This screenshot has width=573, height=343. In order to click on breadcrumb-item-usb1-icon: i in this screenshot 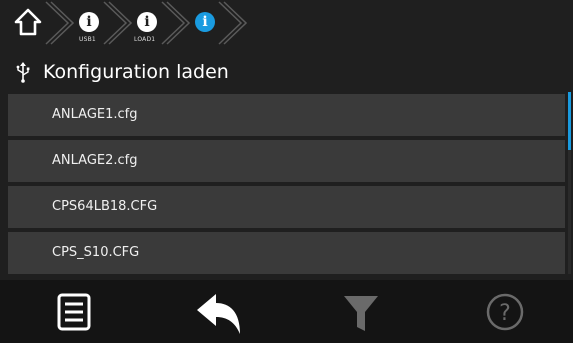, I will do `click(89, 22)`.